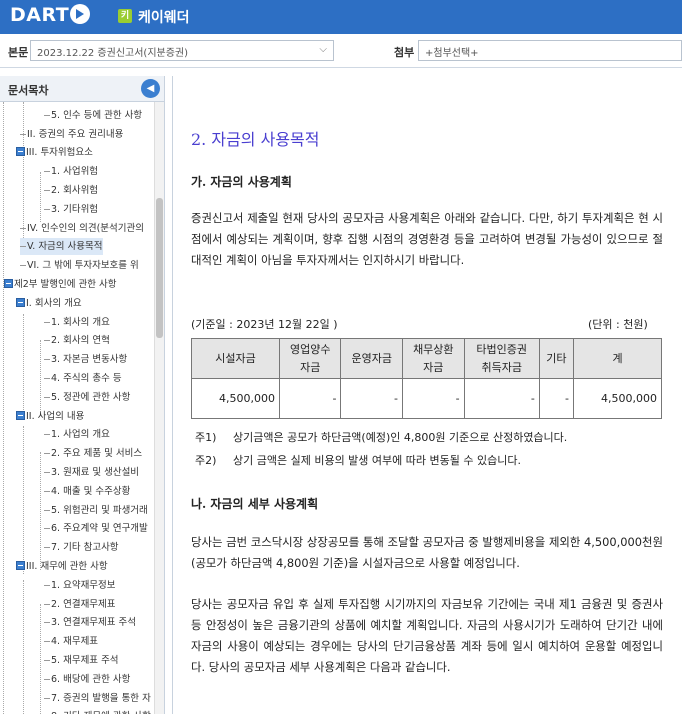  I want to click on toc-item: 2. 회사의 연혁, so click(77, 340).